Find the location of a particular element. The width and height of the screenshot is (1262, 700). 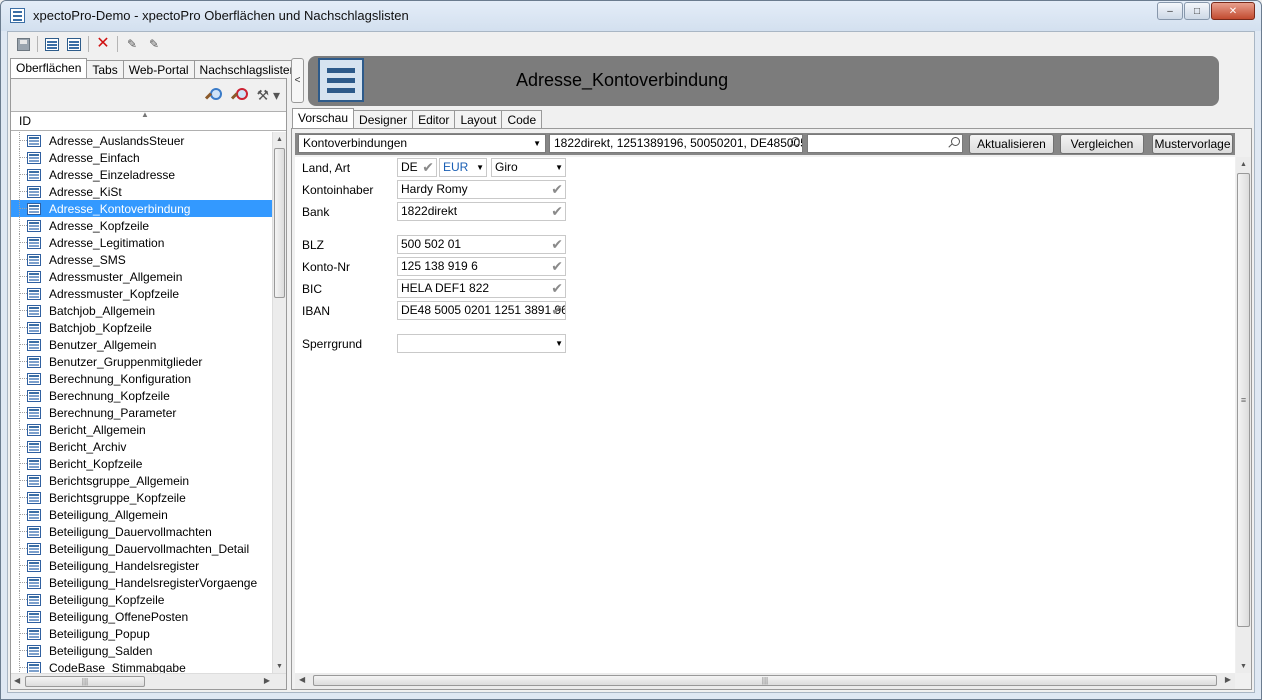

tab-editor: Editor is located at coordinates (434, 119).